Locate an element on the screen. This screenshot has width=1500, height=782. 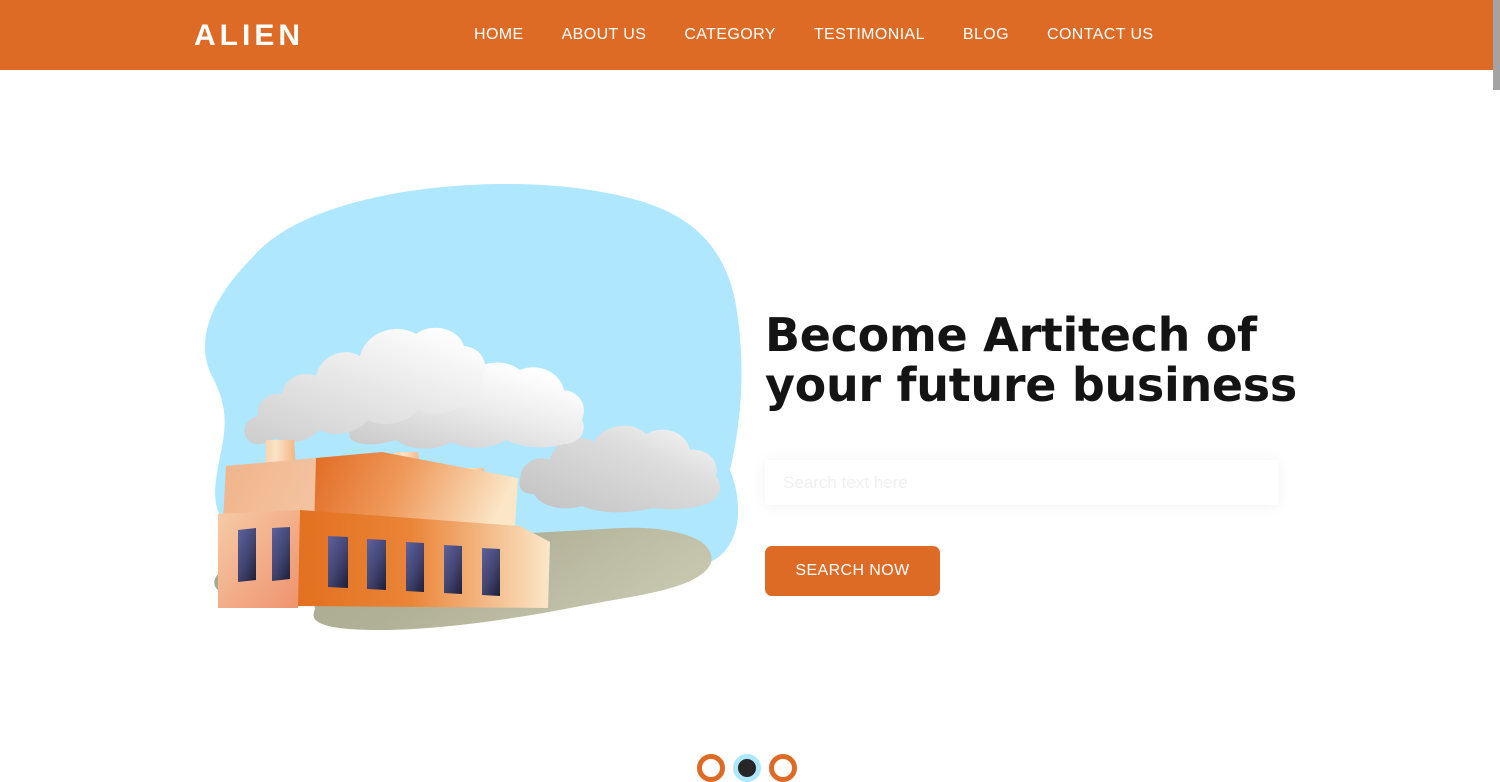
page-scrollbar-track is located at coordinates (1496, 360).